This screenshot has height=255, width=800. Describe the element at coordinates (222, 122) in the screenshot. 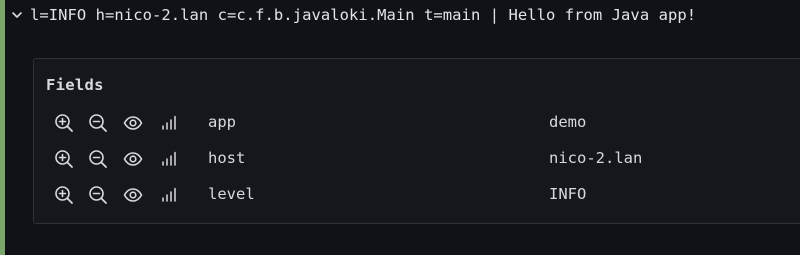

I see `field-key: app` at that location.